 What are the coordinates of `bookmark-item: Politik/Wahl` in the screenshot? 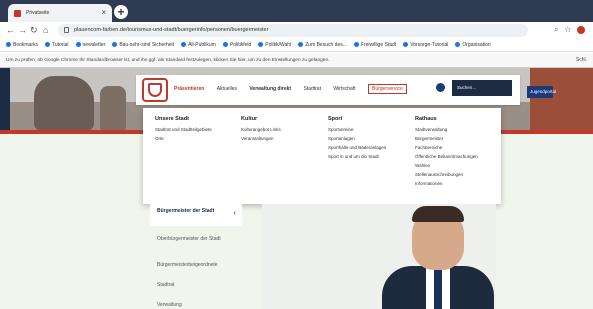 It's located at (274, 45).